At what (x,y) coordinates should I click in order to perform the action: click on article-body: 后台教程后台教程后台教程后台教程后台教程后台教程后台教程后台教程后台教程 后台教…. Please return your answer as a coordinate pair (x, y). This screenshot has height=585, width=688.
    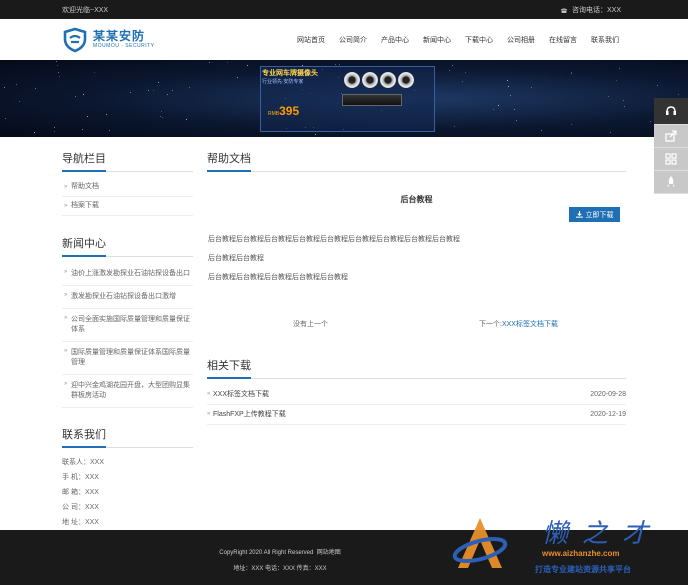
    Looking at the image, I should click on (417, 263).